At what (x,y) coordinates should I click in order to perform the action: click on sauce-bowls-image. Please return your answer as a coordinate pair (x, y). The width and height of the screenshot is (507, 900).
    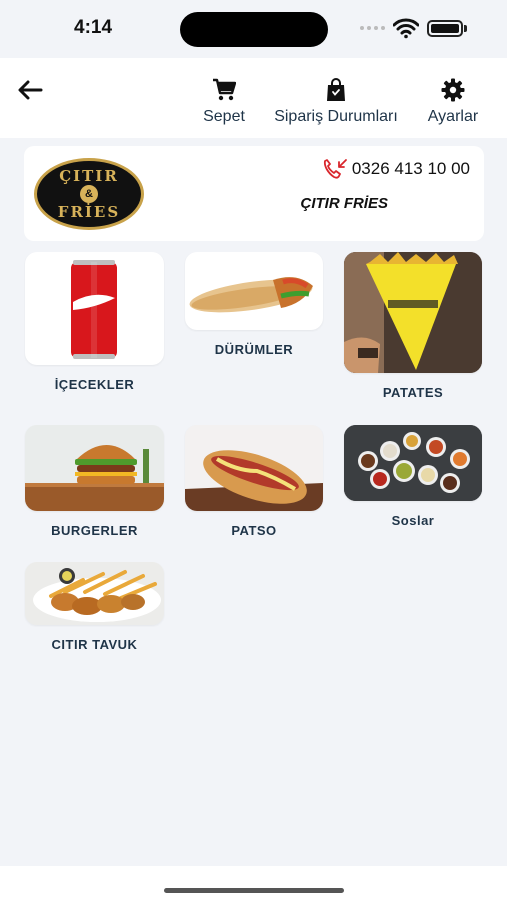
    Looking at the image, I should click on (413, 463).